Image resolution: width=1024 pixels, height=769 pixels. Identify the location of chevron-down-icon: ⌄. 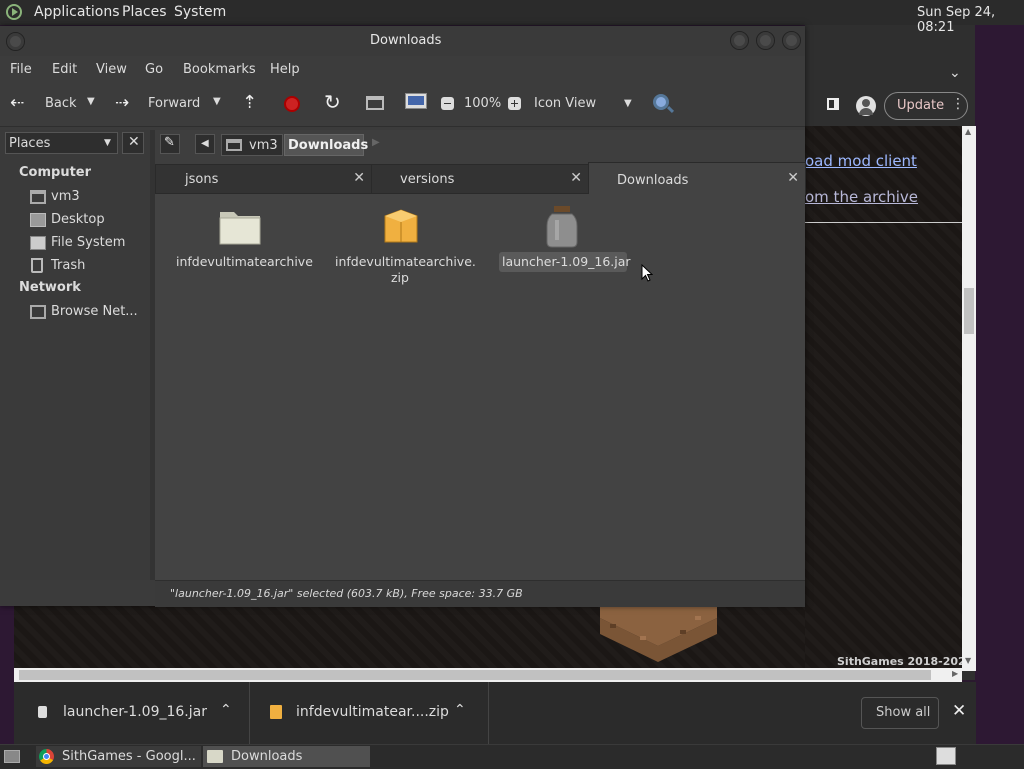
(955, 73).